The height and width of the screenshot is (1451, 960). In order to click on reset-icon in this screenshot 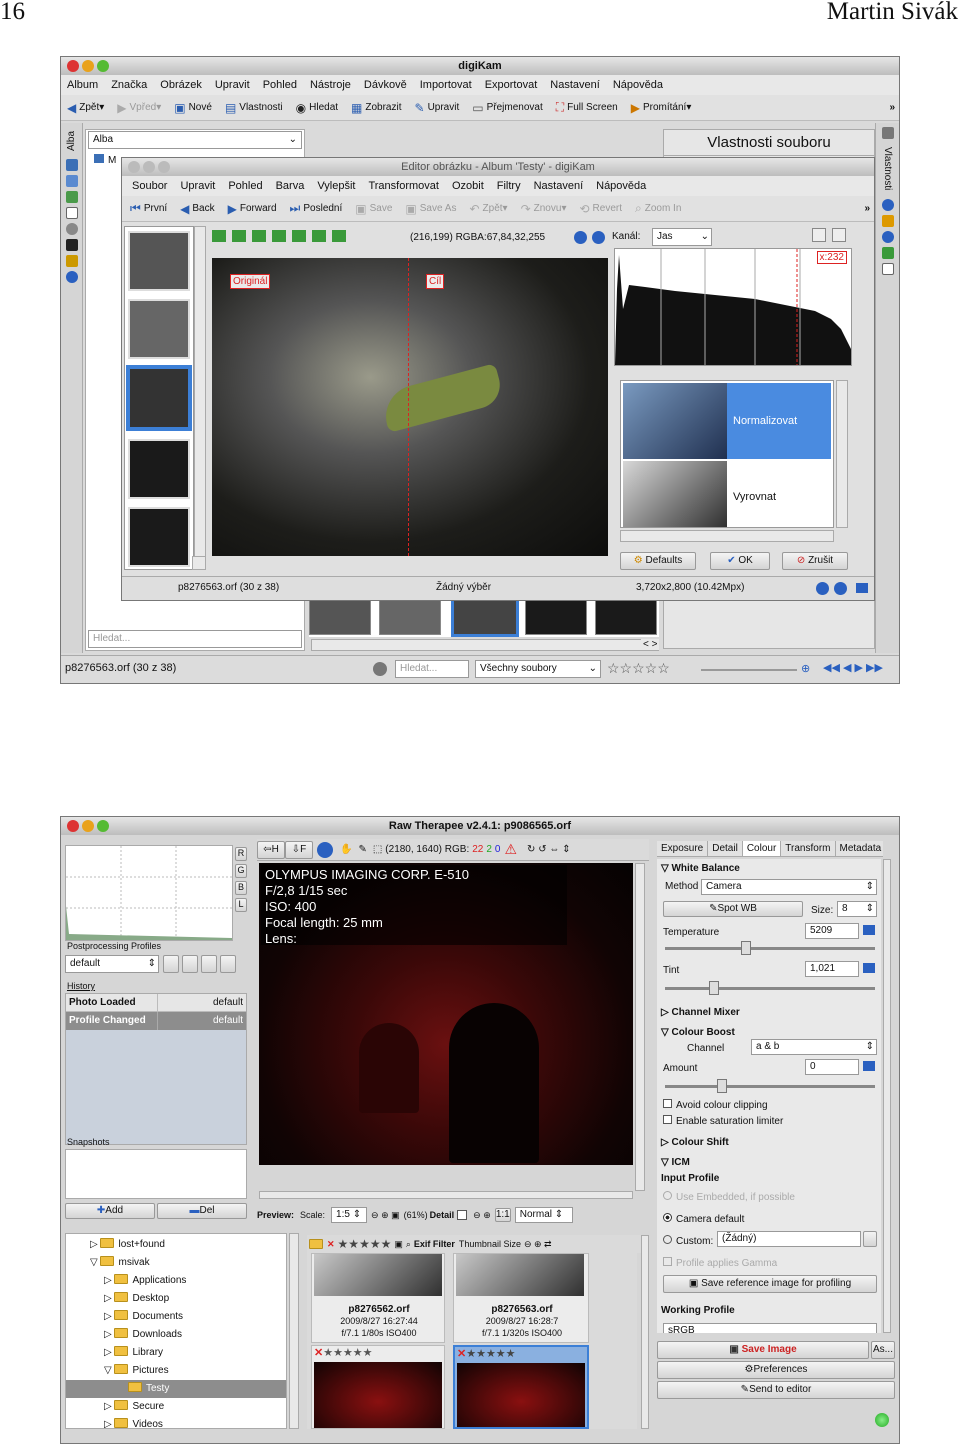, I will do `click(869, 930)`.